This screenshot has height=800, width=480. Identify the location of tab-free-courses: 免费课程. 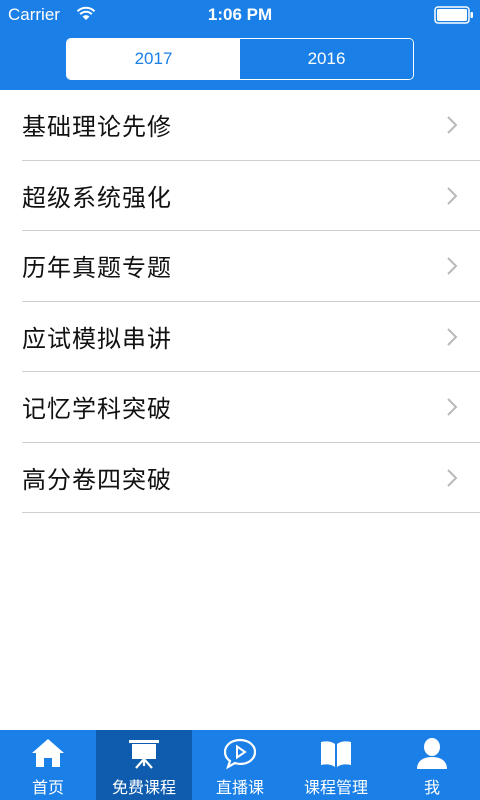
(144, 765).